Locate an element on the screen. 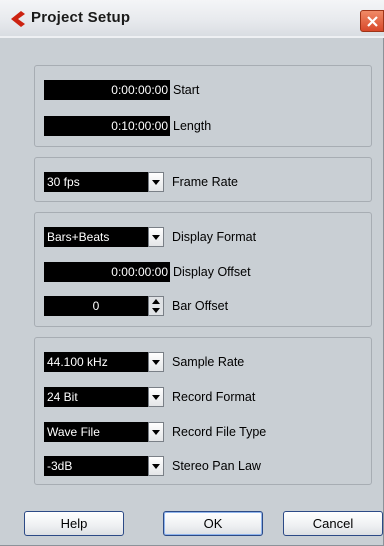 This screenshot has height=546, width=384. display-offset-label: Display Offset is located at coordinates (212, 272).